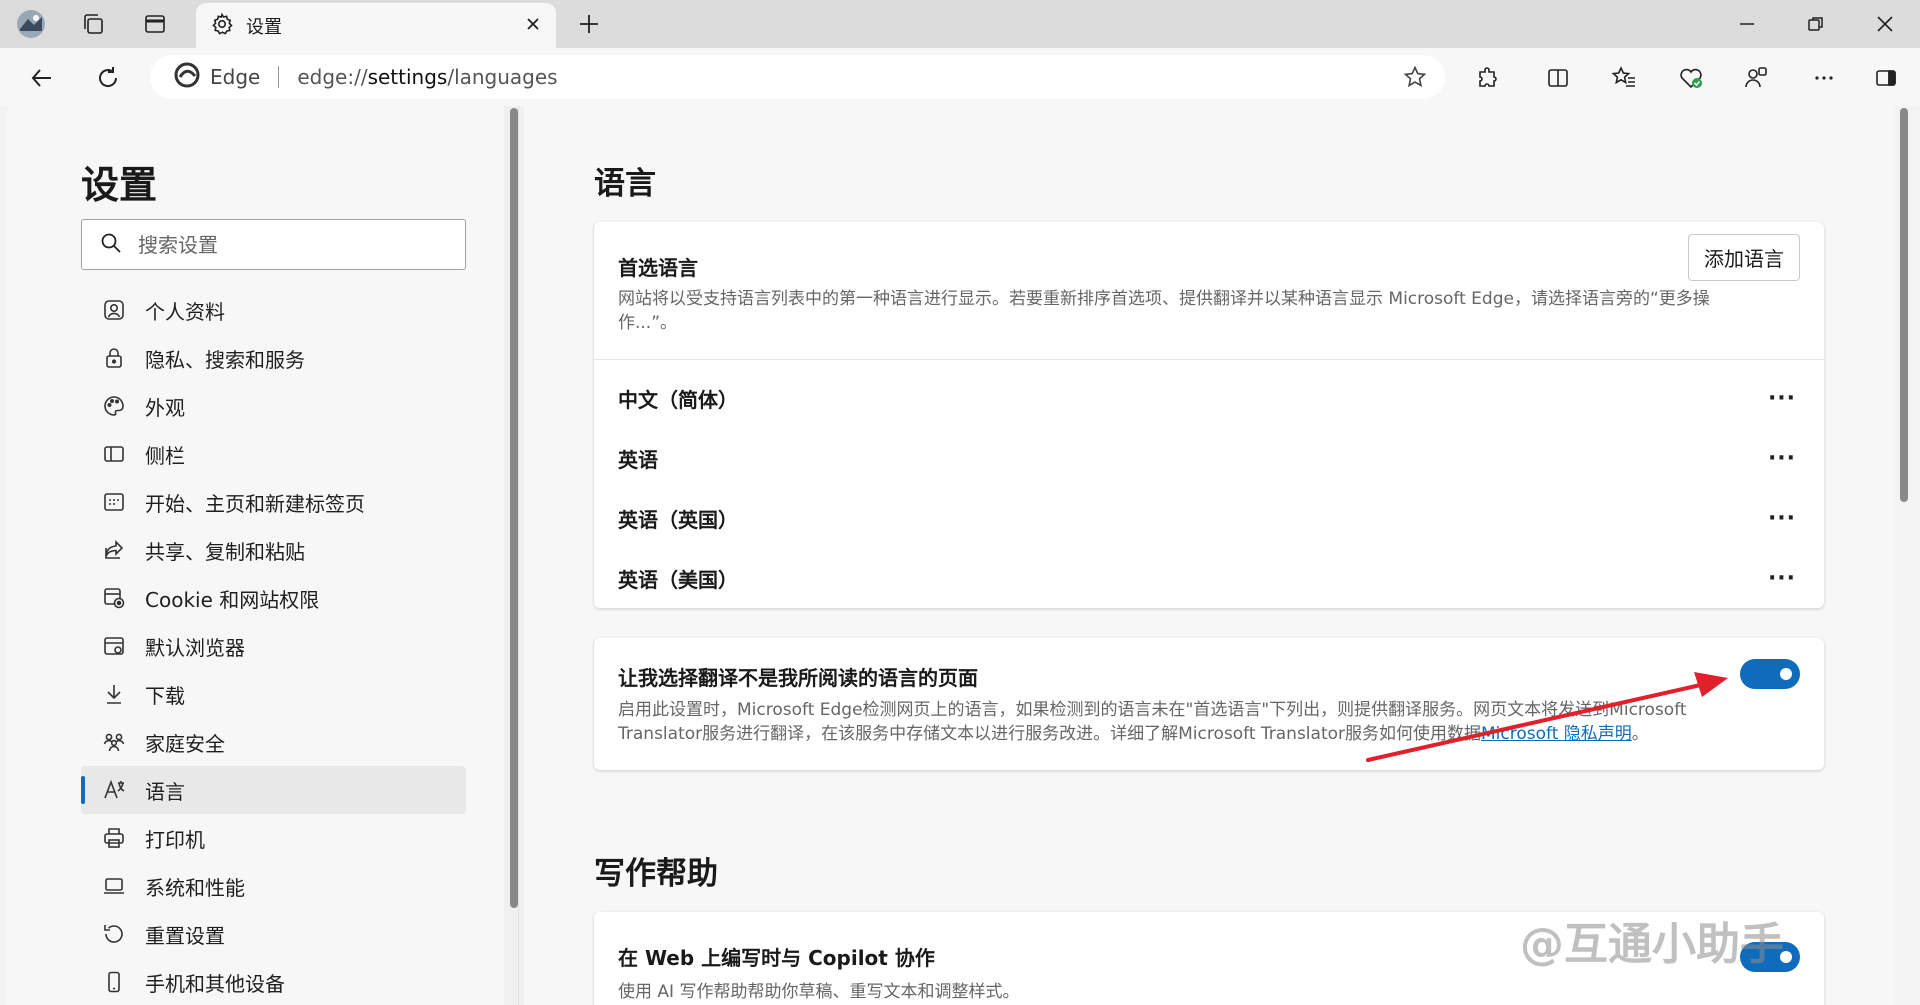 The width and height of the screenshot is (1920, 1005). I want to click on address-separator, so click(279, 77).